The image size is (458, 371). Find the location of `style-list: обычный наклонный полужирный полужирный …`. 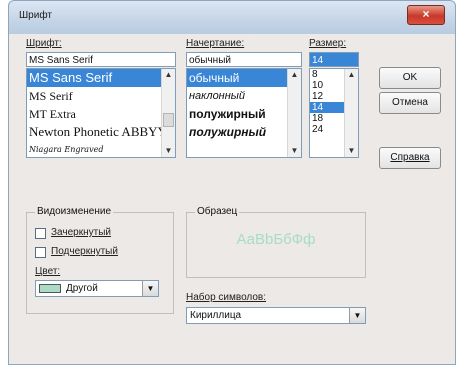

style-list: обычный наклонный полужирный полужирный … is located at coordinates (244, 113).